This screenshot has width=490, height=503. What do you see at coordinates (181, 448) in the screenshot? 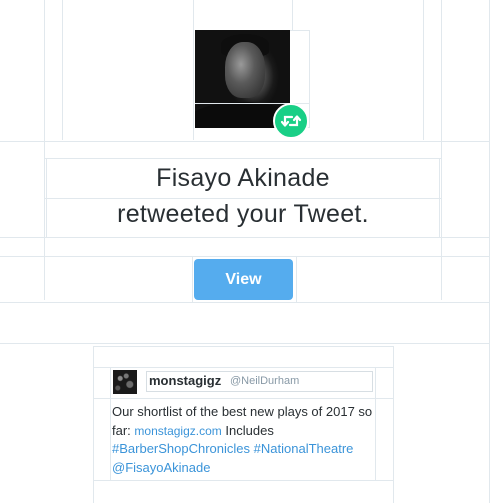
I see `hashtag-barbershop: #BarberShopChronicles` at bounding box center [181, 448].